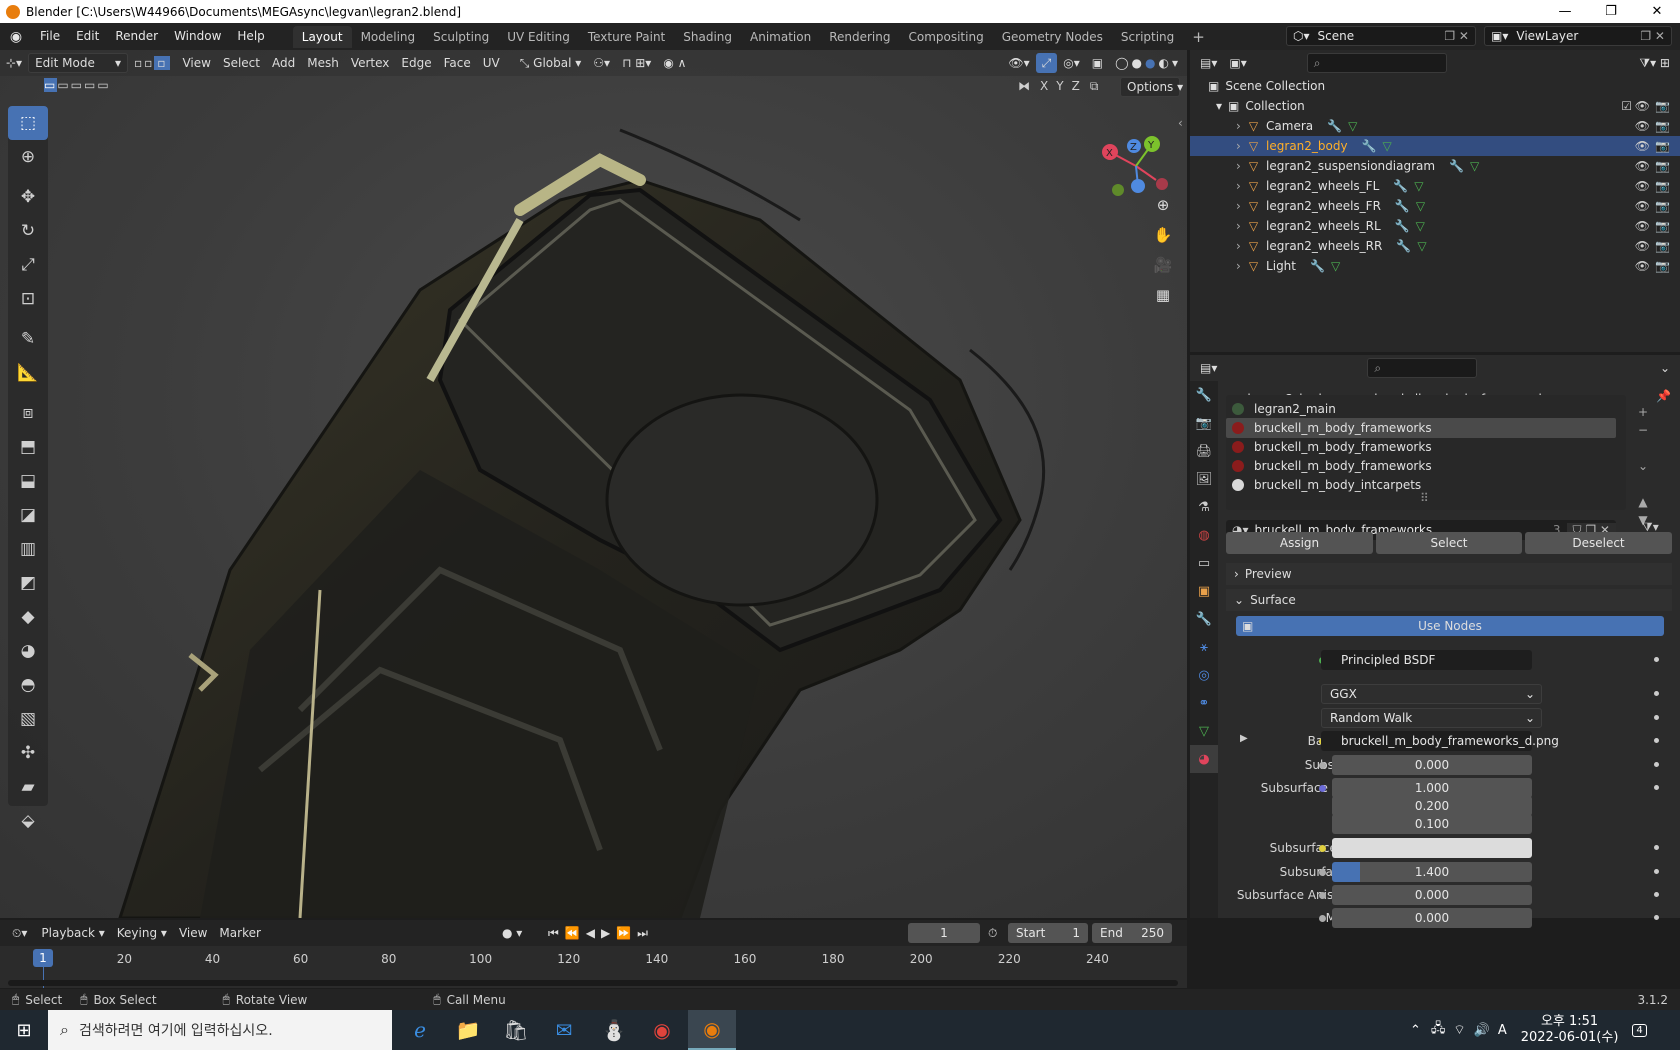  I want to click on options-dropdown: Options ▾, so click(1151, 87).